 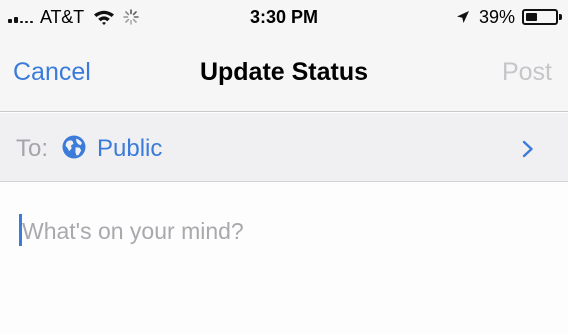 What do you see at coordinates (62, 16) in the screenshot?
I see `carrier-name: AT&T` at bounding box center [62, 16].